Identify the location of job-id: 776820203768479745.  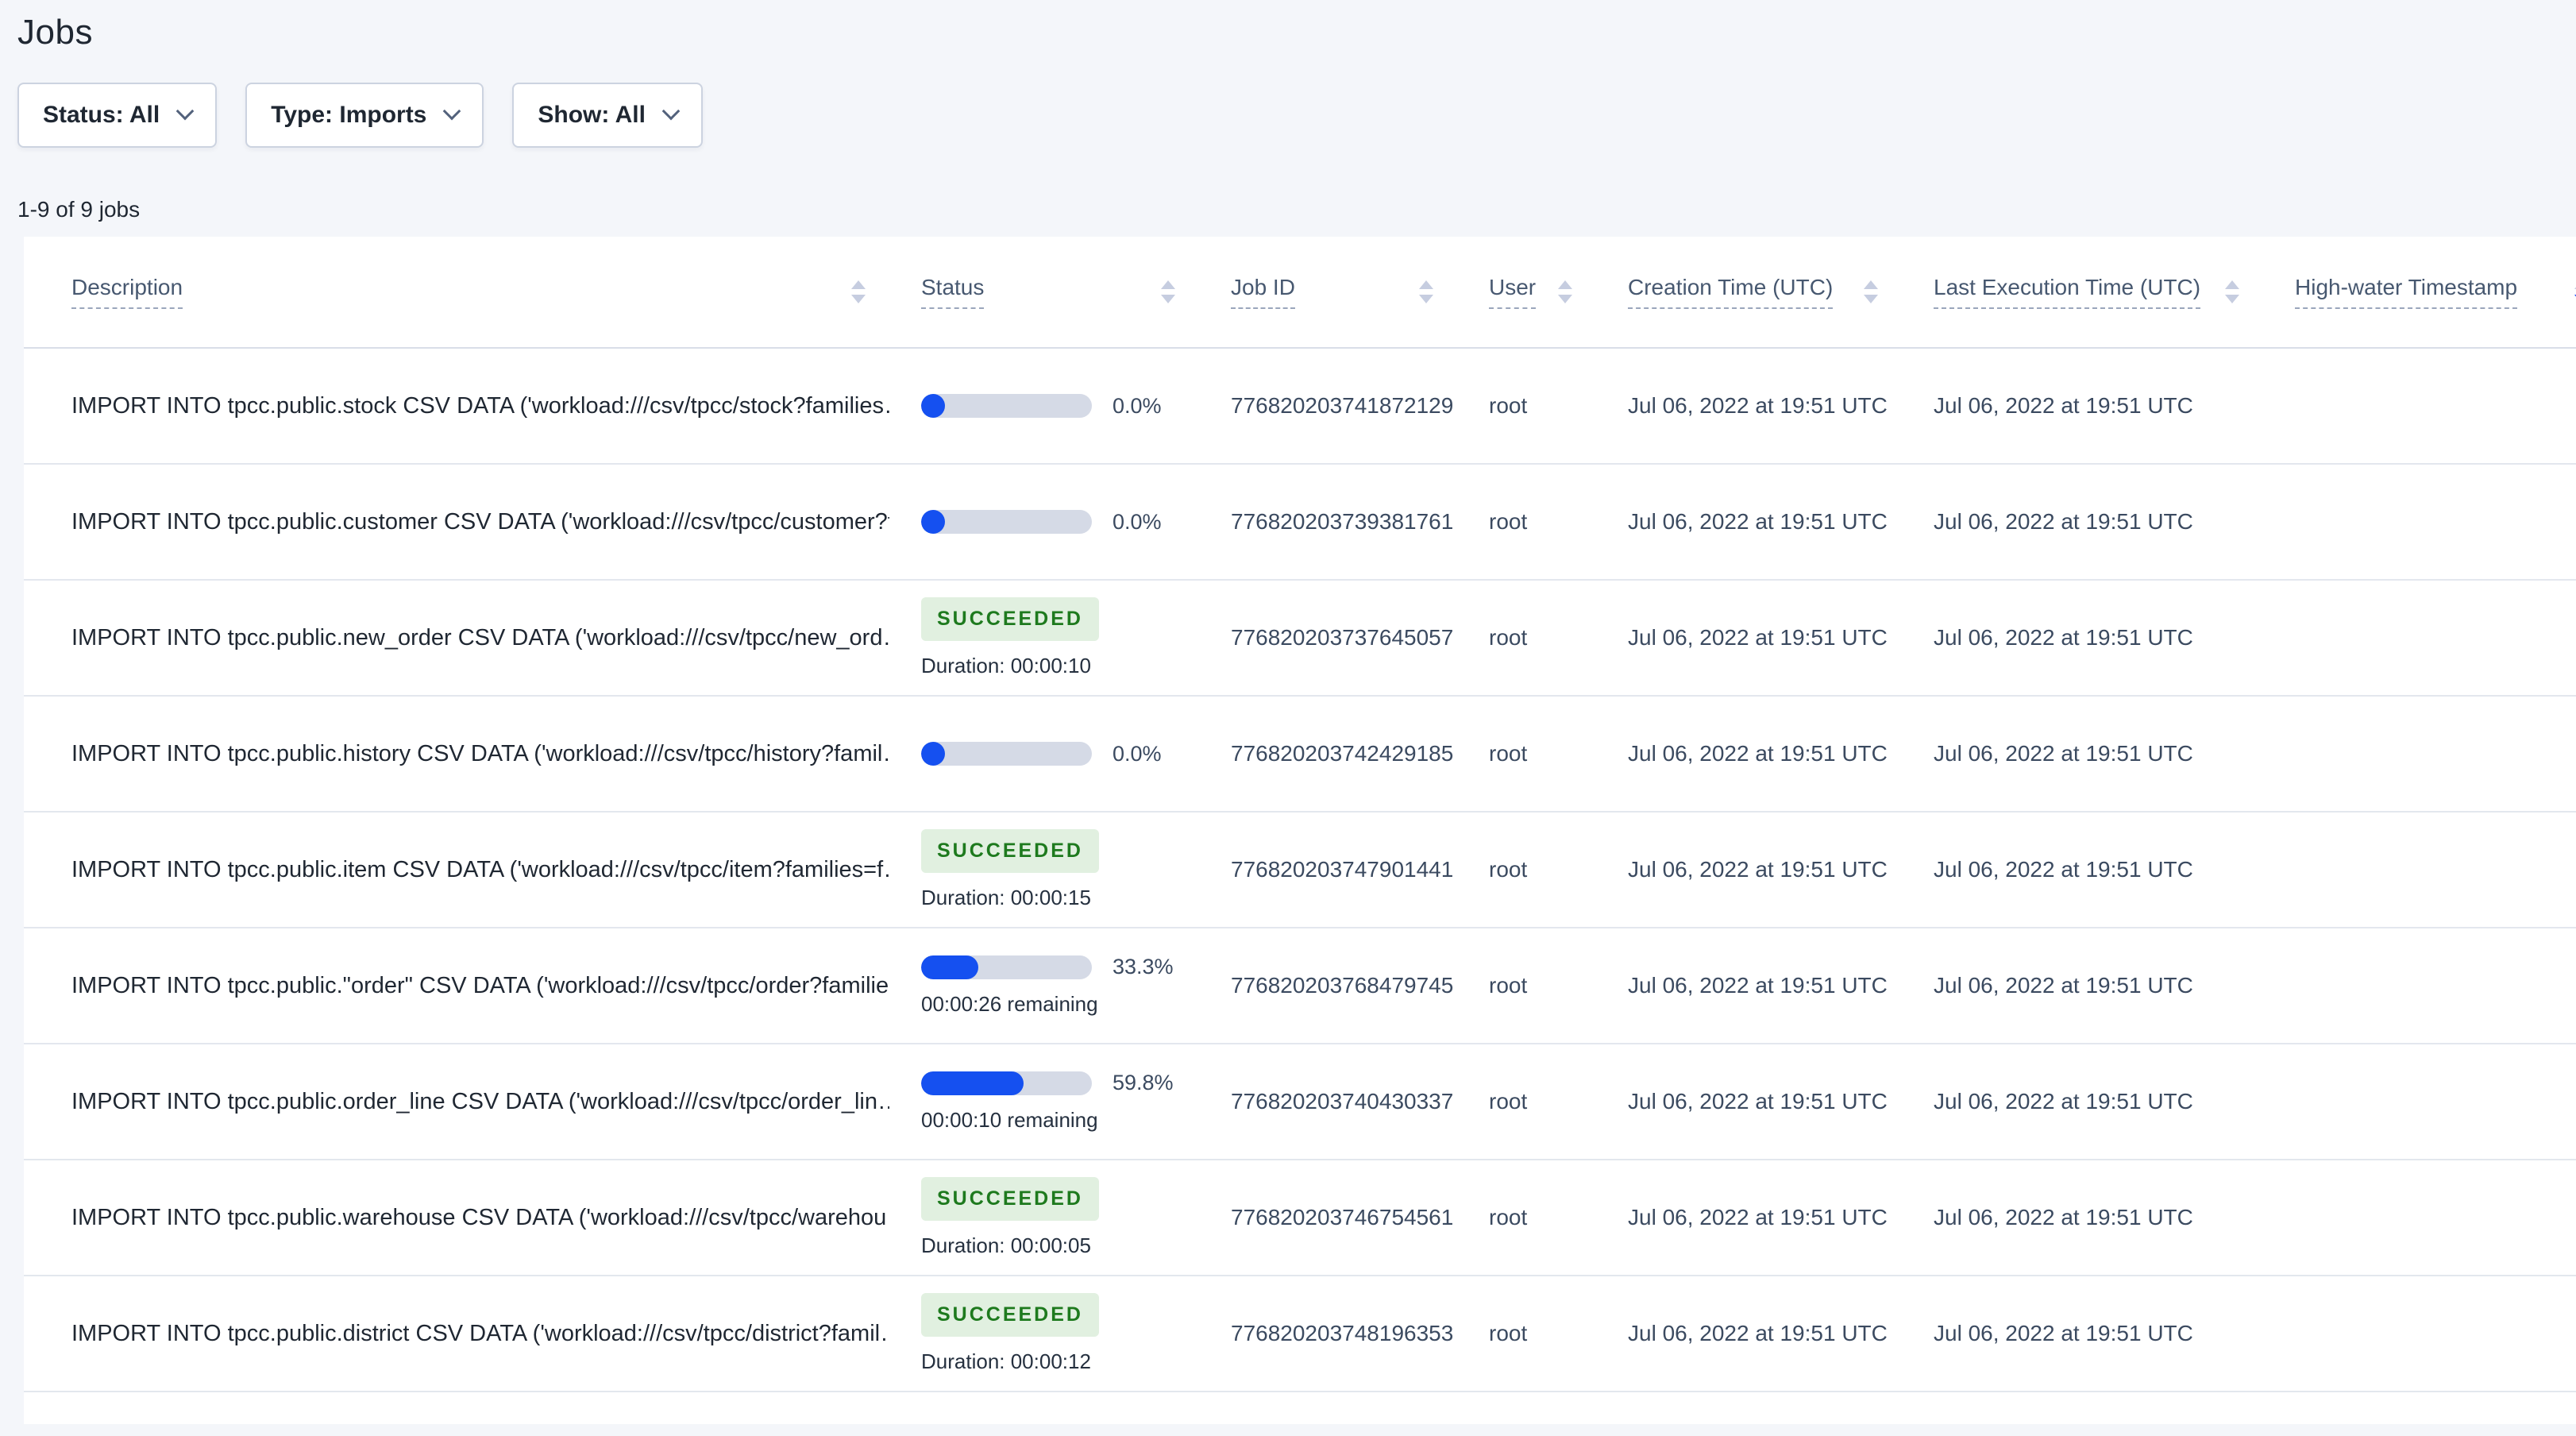
(1328, 985).